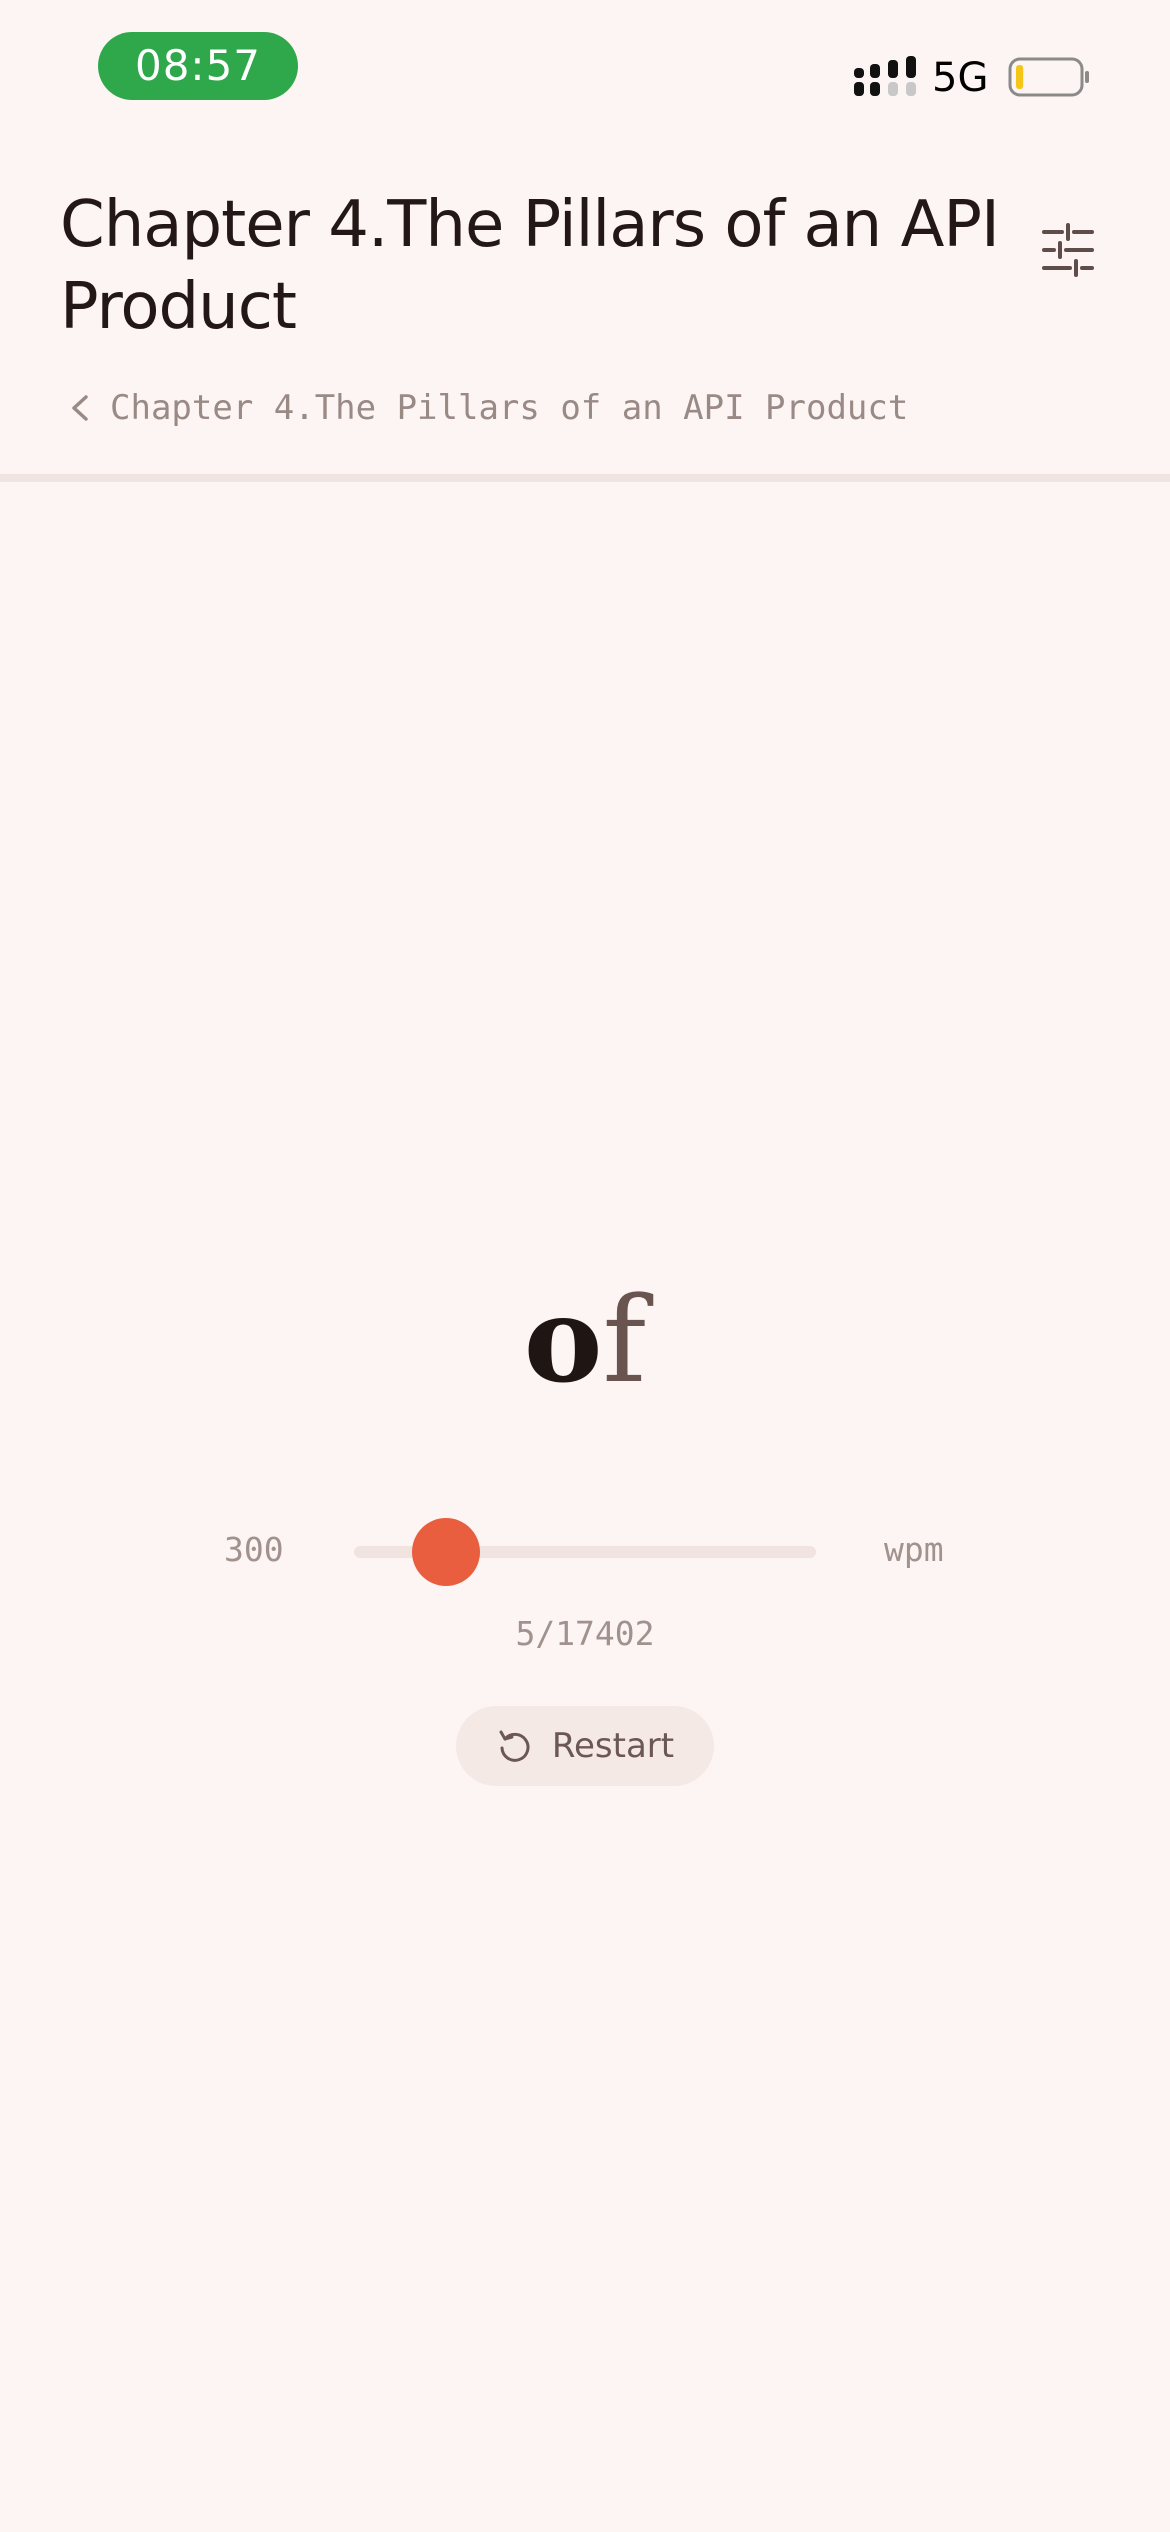 The height and width of the screenshot is (2532, 1170). I want to click on breadcrumb-label: Chapter 4.The Pillars of an API Product, so click(509, 408).